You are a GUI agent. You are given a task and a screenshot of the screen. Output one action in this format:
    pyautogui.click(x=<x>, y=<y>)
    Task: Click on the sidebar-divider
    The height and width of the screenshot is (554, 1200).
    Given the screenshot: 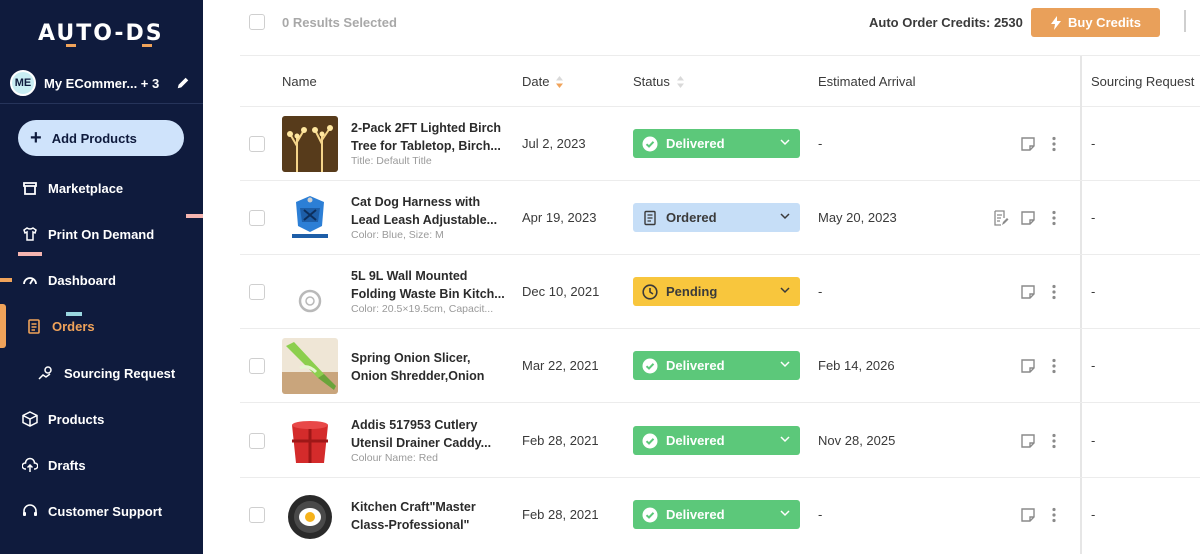 What is the action you would take?
    pyautogui.click(x=101, y=103)
    